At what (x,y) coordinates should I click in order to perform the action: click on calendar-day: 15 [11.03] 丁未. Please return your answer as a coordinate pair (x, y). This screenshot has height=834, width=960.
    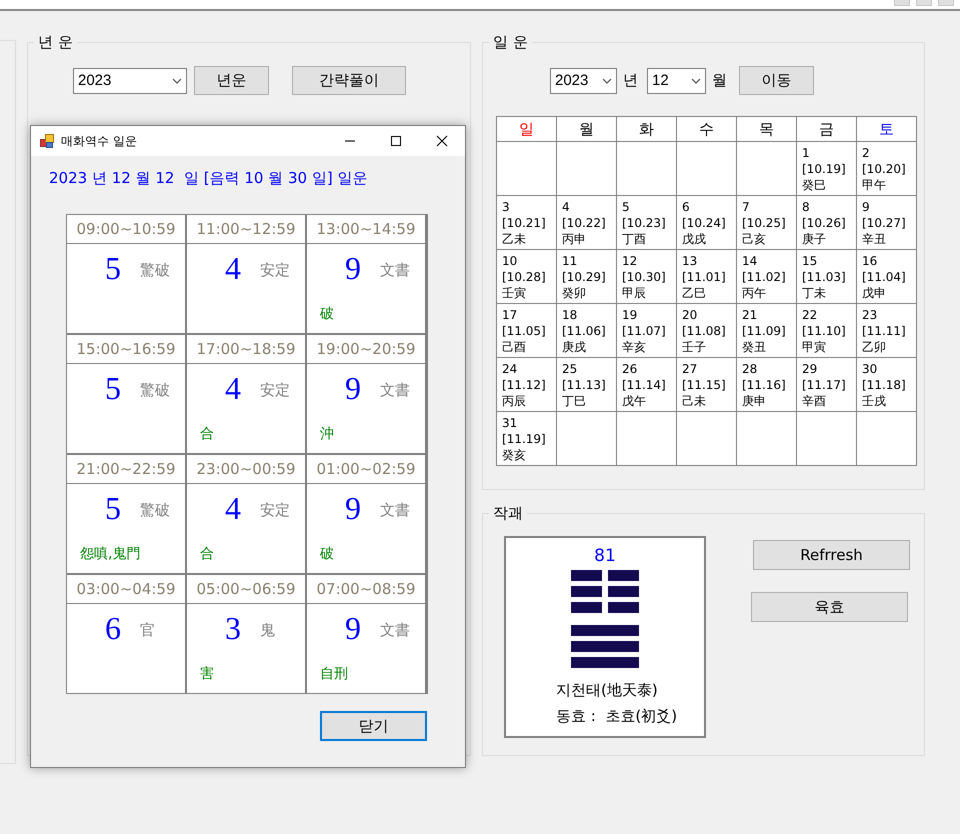
    Looking at the image, I should click on (826, 277).